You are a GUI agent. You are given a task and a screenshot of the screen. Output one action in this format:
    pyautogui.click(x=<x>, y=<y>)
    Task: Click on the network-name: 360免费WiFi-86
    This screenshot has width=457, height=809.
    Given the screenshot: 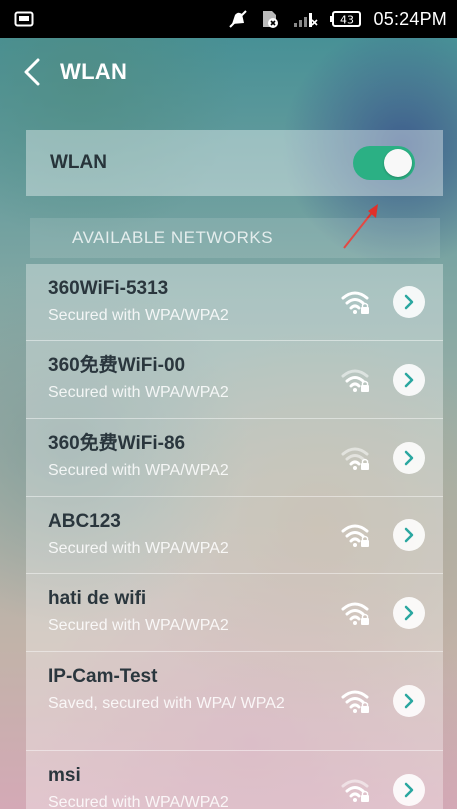 What is the action you would take?
    pyautogui.click(x=117, y=443)
    